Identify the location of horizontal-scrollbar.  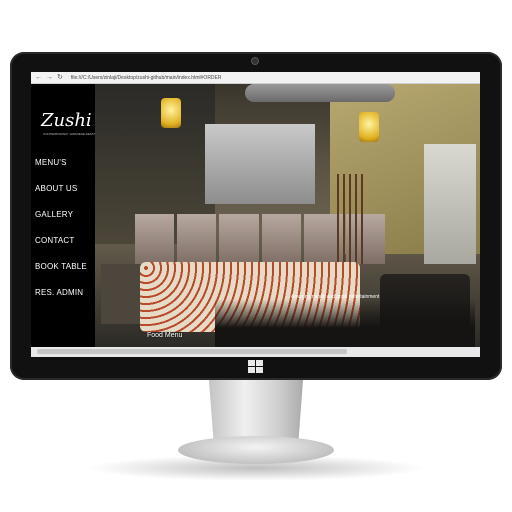
(255, 352).